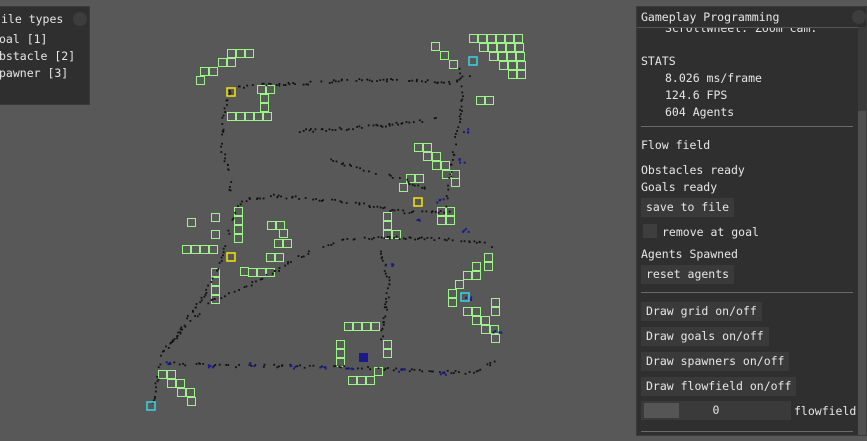 The width and height of the screenshot is (867, 441). What do you see at coordinates (859, 17) in the screenshot?
I see `panel-collapse-button` at bounding box center [859, 17].